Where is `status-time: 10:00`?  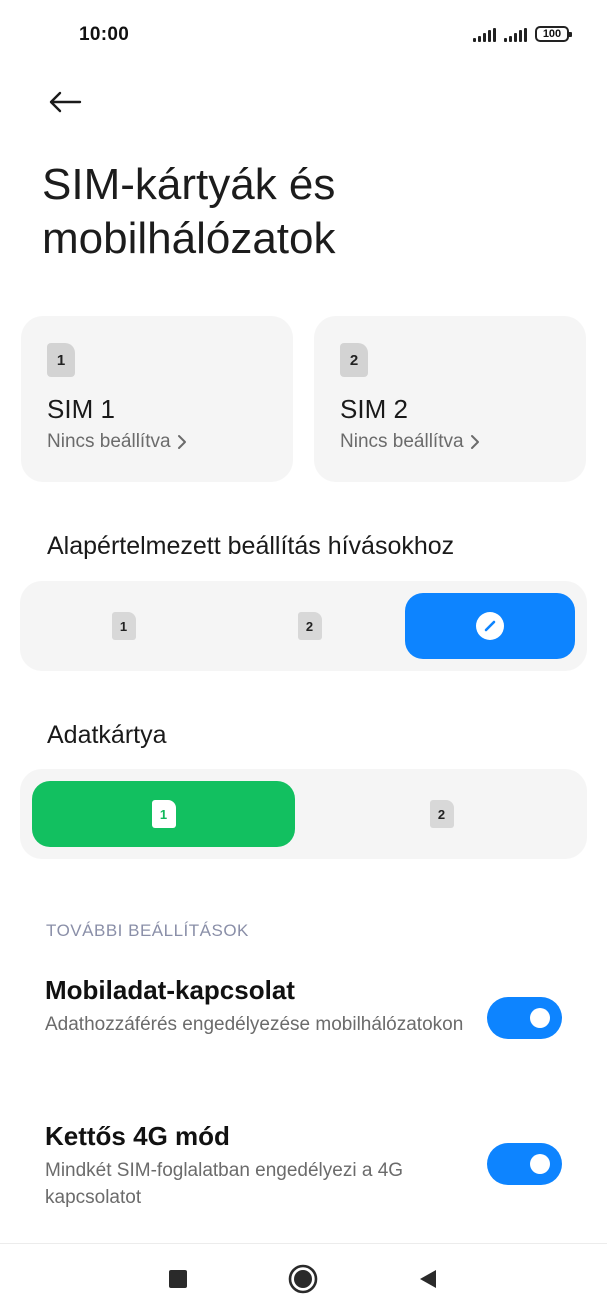 status-time: 10:00 is located at coordinates (104, 34).